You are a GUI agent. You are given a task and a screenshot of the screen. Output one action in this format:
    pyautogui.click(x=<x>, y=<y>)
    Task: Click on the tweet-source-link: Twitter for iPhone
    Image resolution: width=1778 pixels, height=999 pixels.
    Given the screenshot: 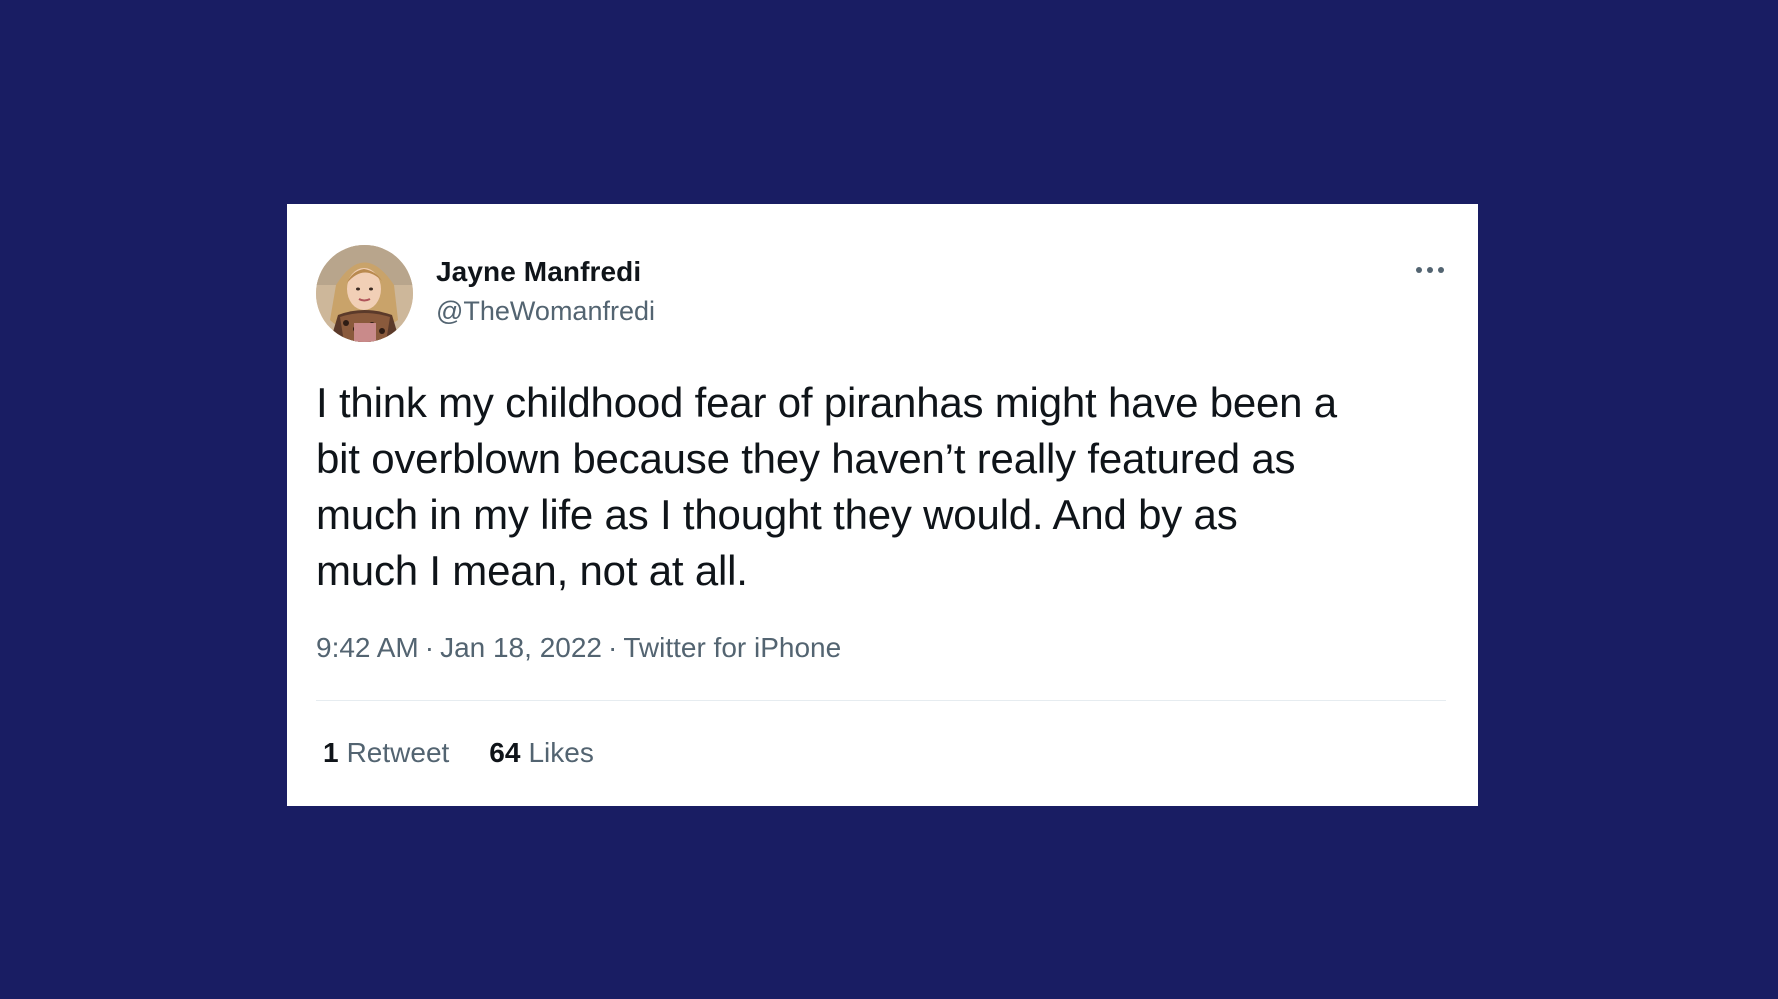 What is the action you would take?
    pyautogui.click(x=732, y=647)
    